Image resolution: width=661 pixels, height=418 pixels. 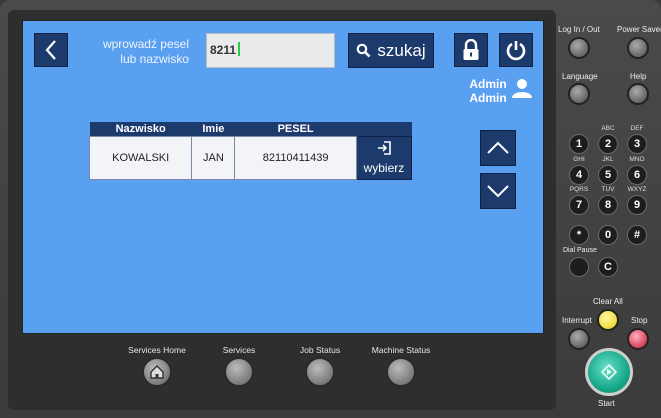 What do you see at coordinates (295, 129) in the screenshot?
I see `col-header-pesel: PESEL` at bounding box center [295, 129].